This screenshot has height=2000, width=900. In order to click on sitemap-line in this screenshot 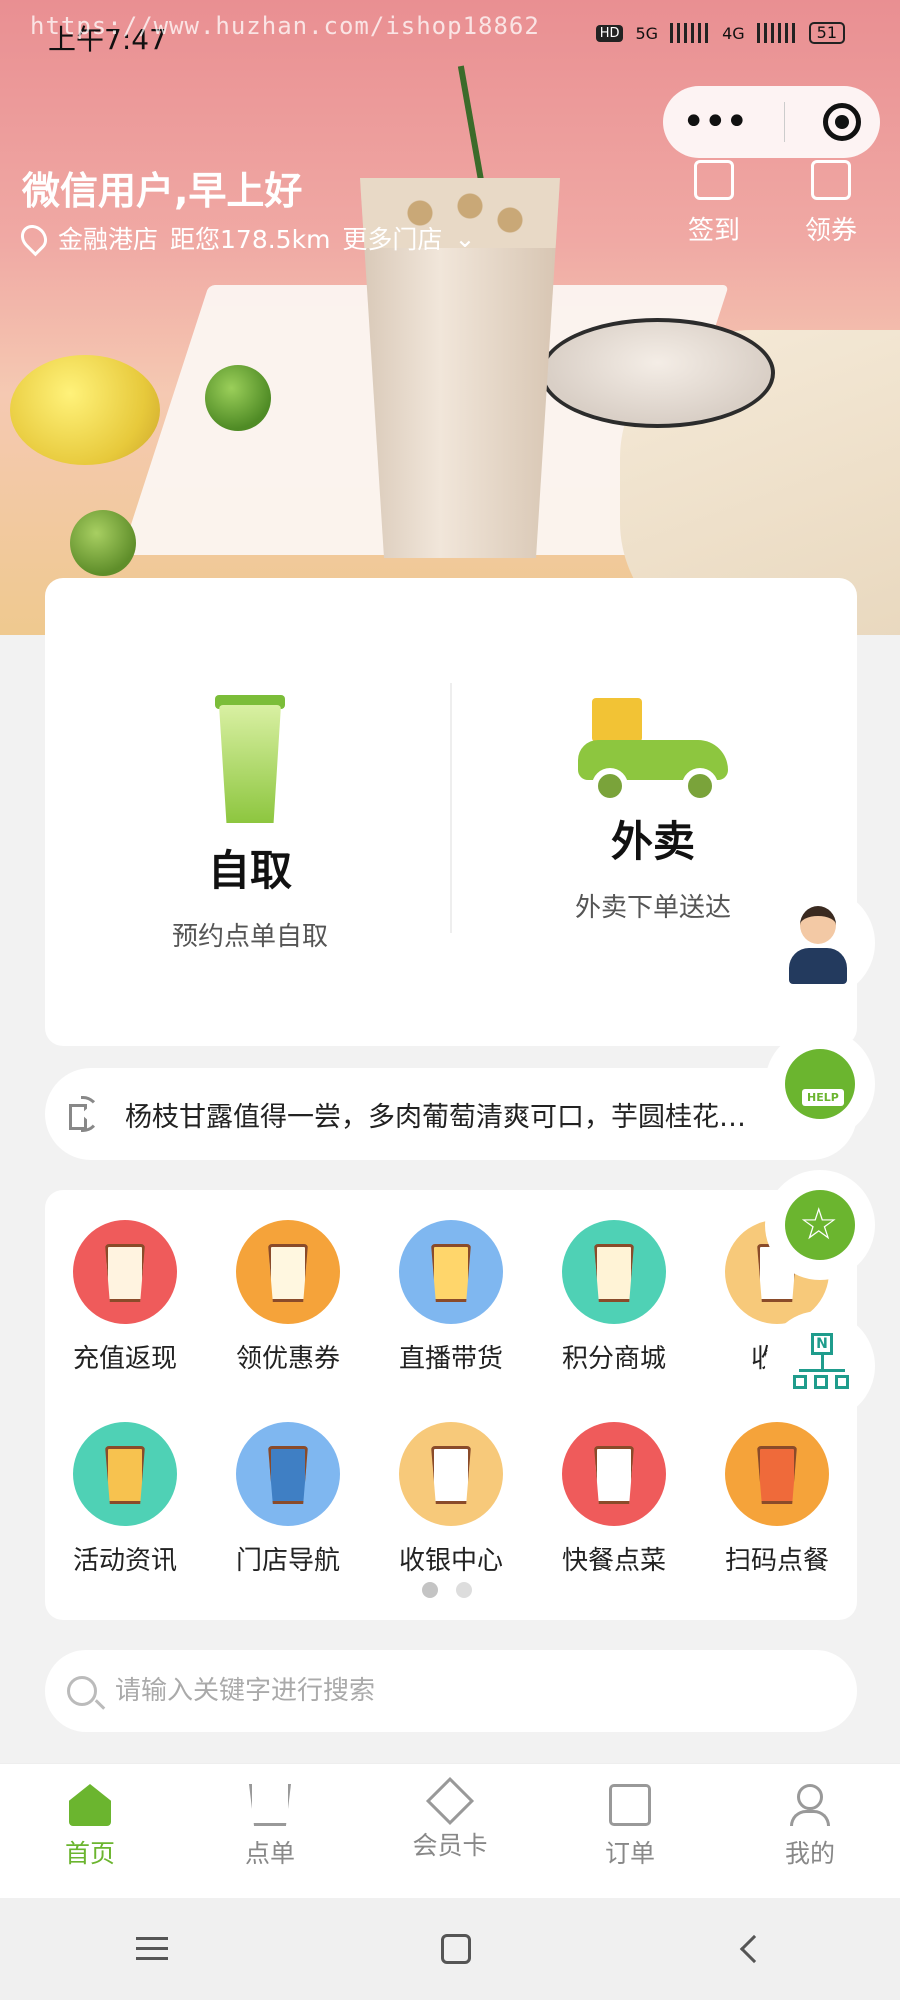, I will do `click(822, 1370)`.